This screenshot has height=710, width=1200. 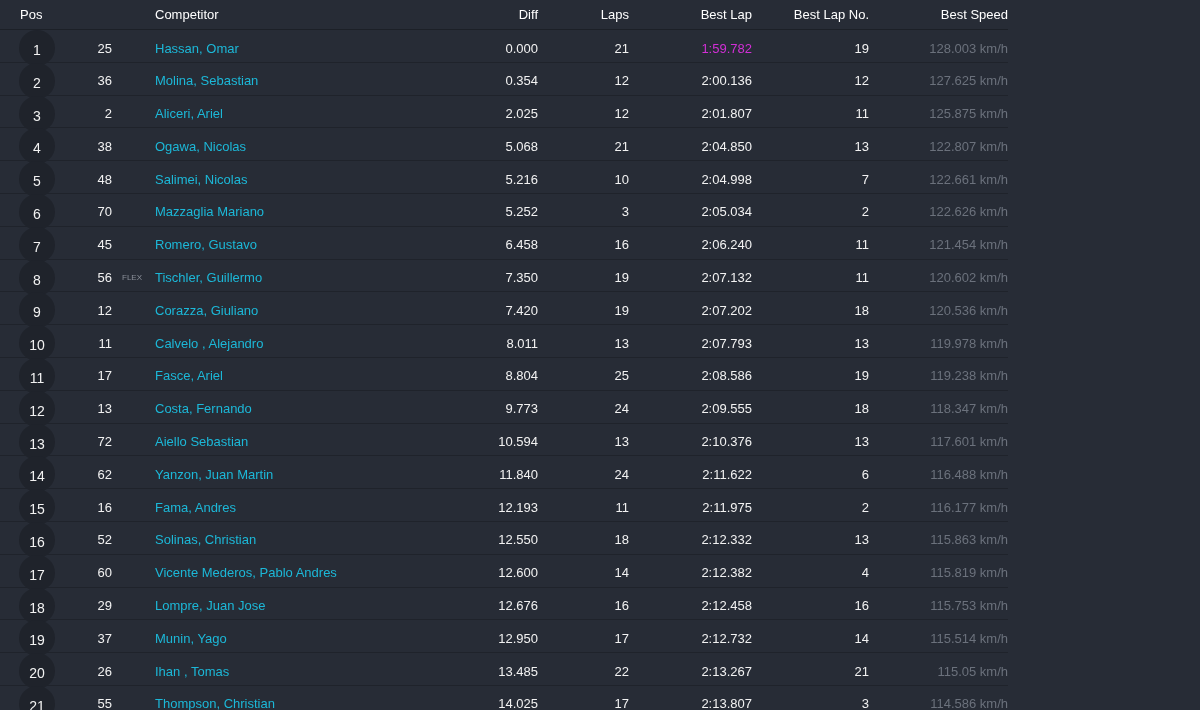 I want to click on position-badge: 12, so click(x=37, y=408).